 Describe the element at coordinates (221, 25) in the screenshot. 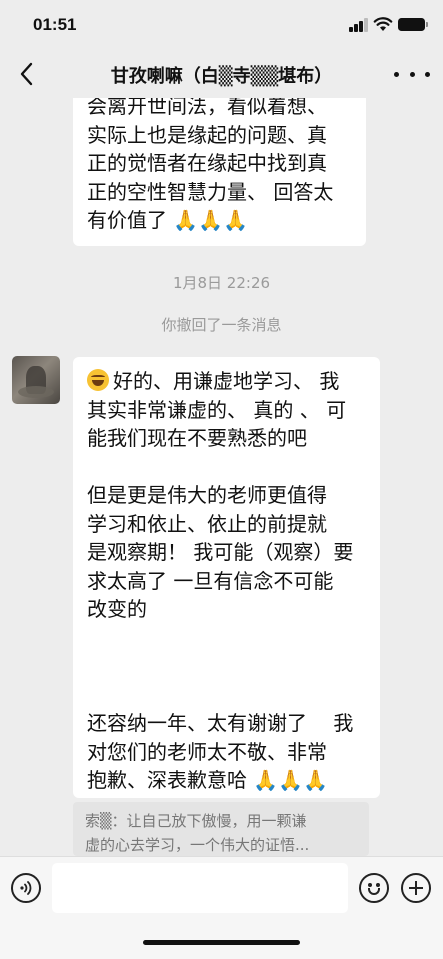

I see `status-bar: 01:51` at that location.